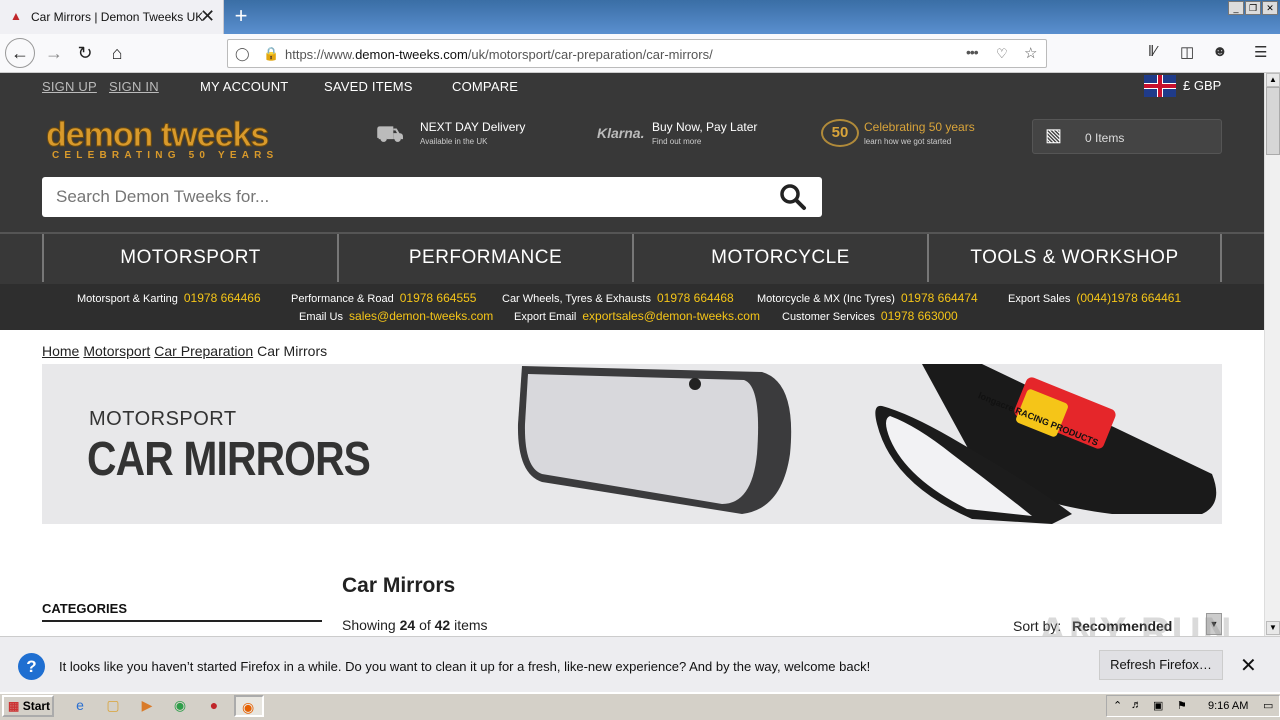 The image size is (1280, 720). Describe the element at coordinates (1260, 52) in the screenshot. I see `menu-hamburger-icon: ☰` at that location.